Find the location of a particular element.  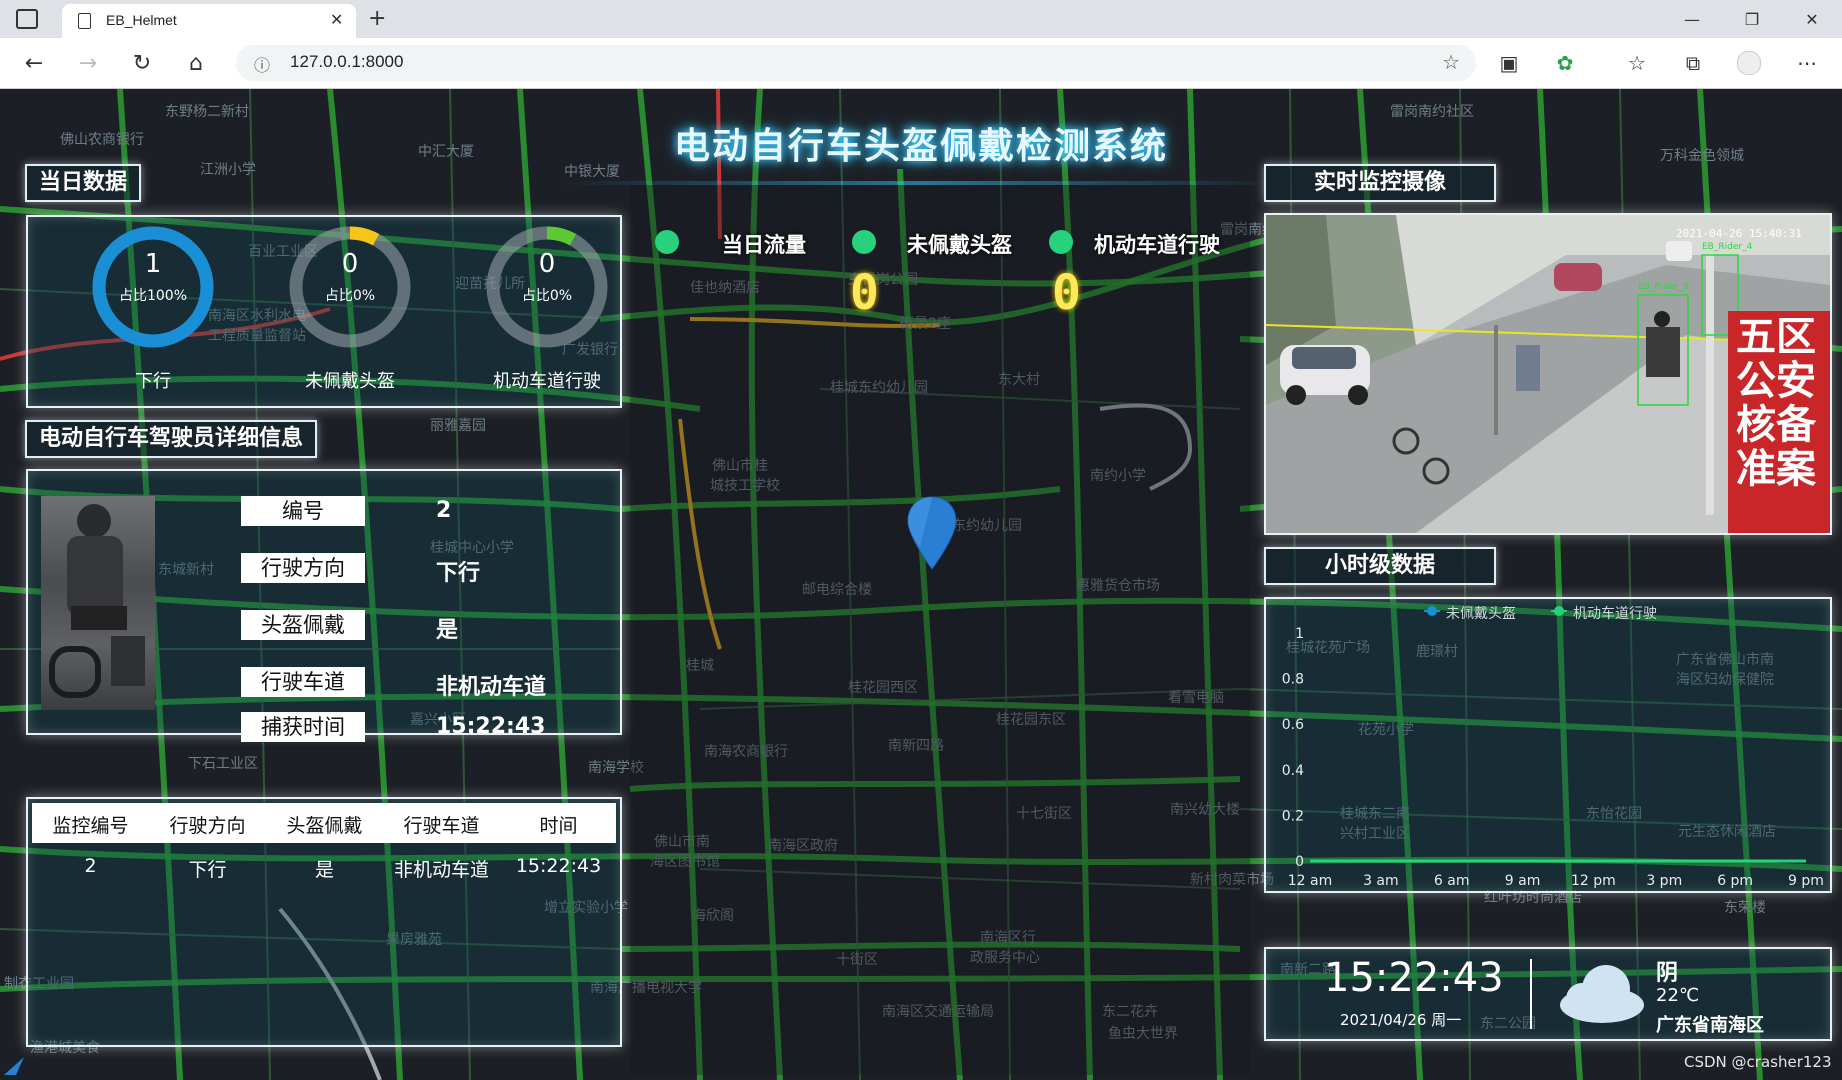

x-tick-label: 12 am is located at coordinates (1310, 881).